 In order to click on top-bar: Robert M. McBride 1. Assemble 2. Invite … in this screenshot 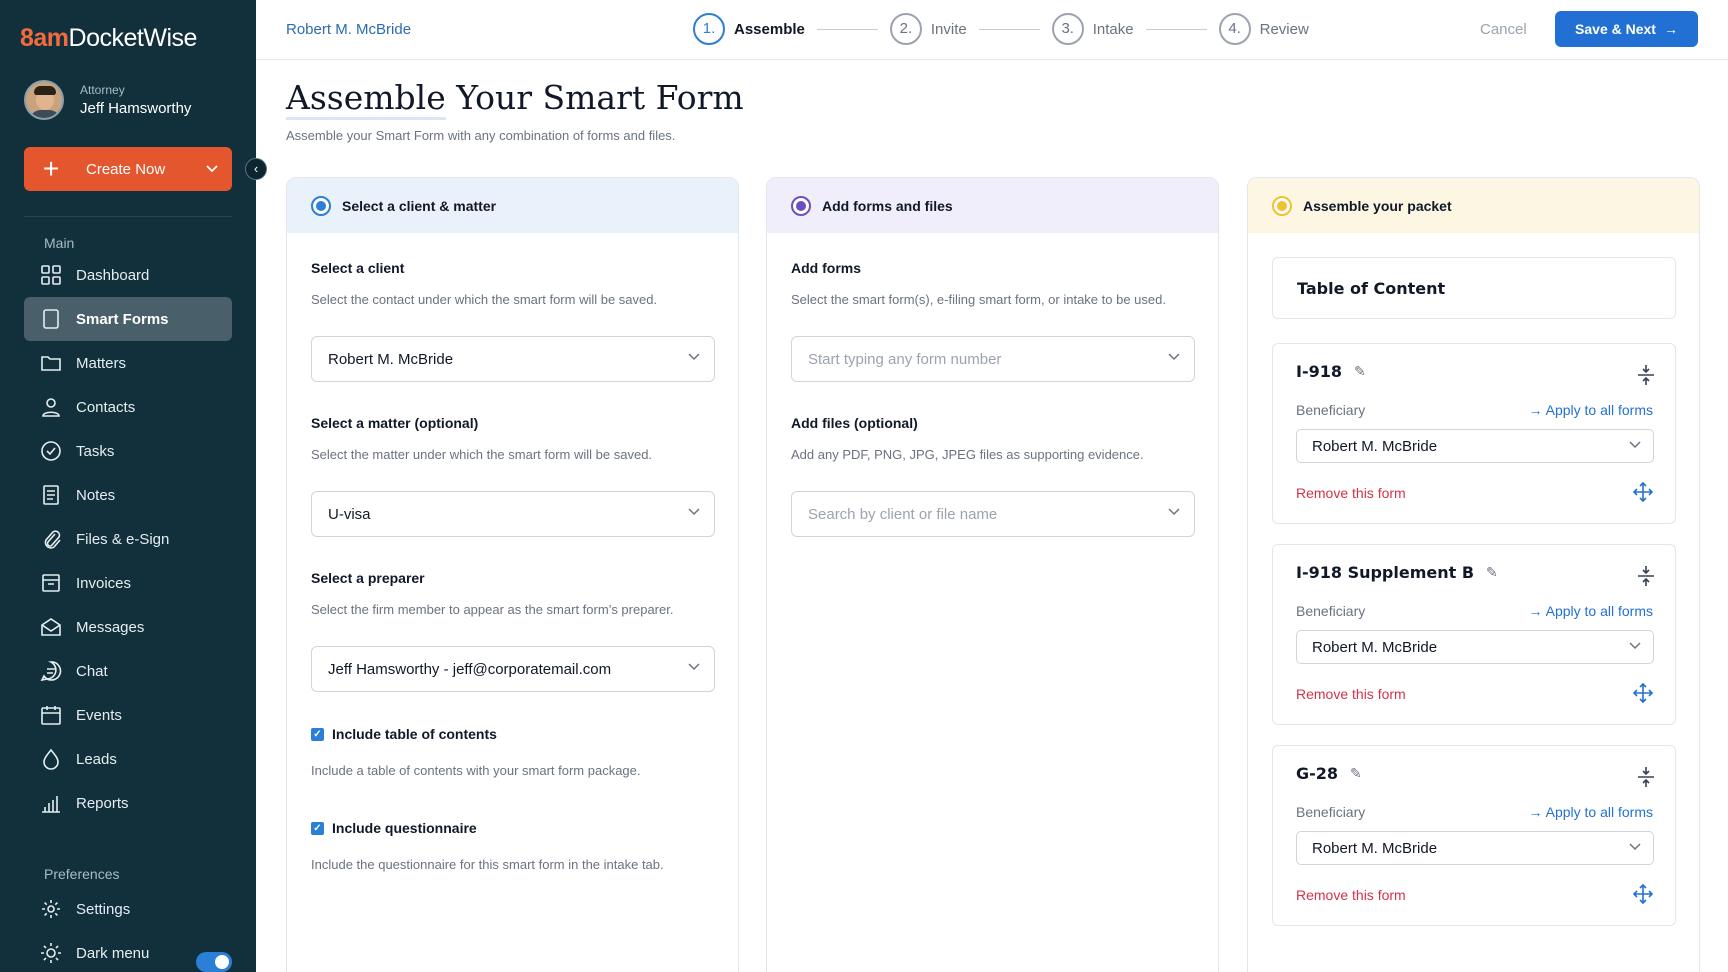, I will do `click(992, 30)`.